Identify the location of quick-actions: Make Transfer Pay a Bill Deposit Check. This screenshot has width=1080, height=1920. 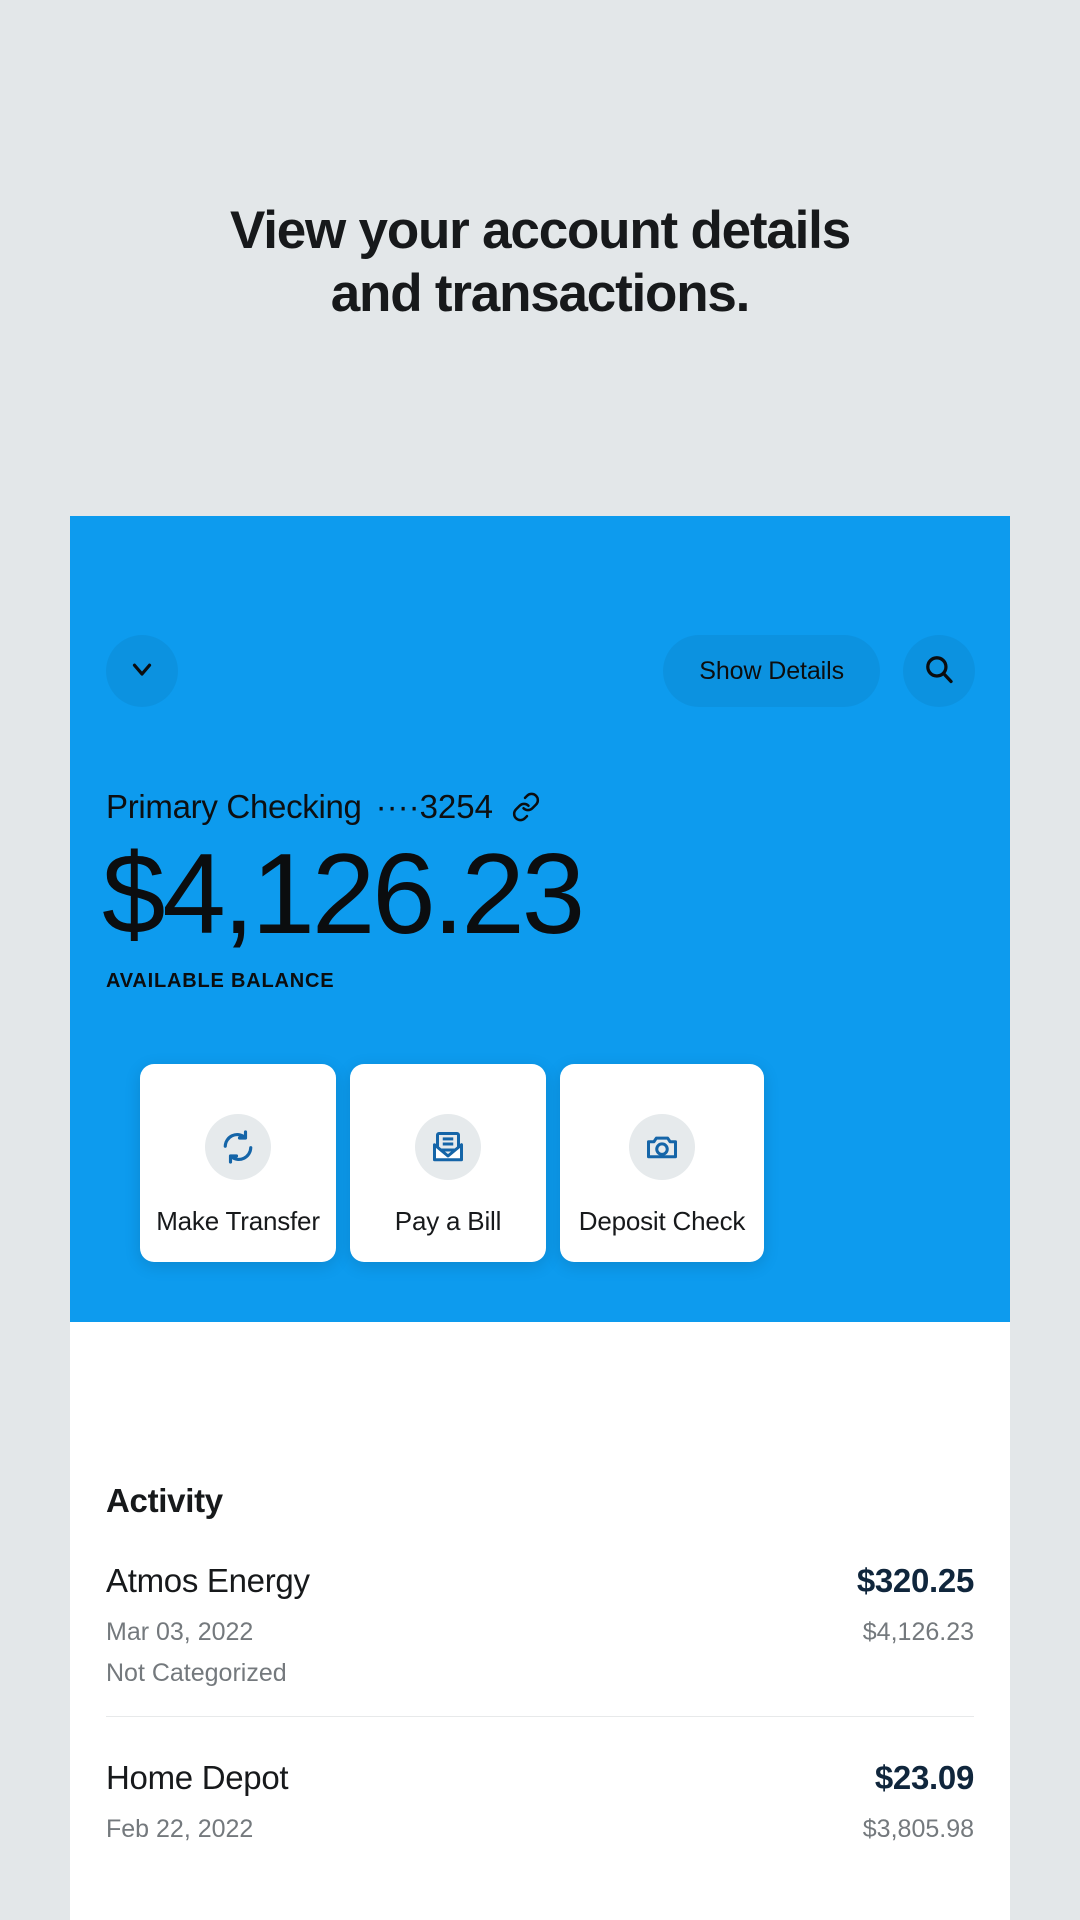
(452, 1163).